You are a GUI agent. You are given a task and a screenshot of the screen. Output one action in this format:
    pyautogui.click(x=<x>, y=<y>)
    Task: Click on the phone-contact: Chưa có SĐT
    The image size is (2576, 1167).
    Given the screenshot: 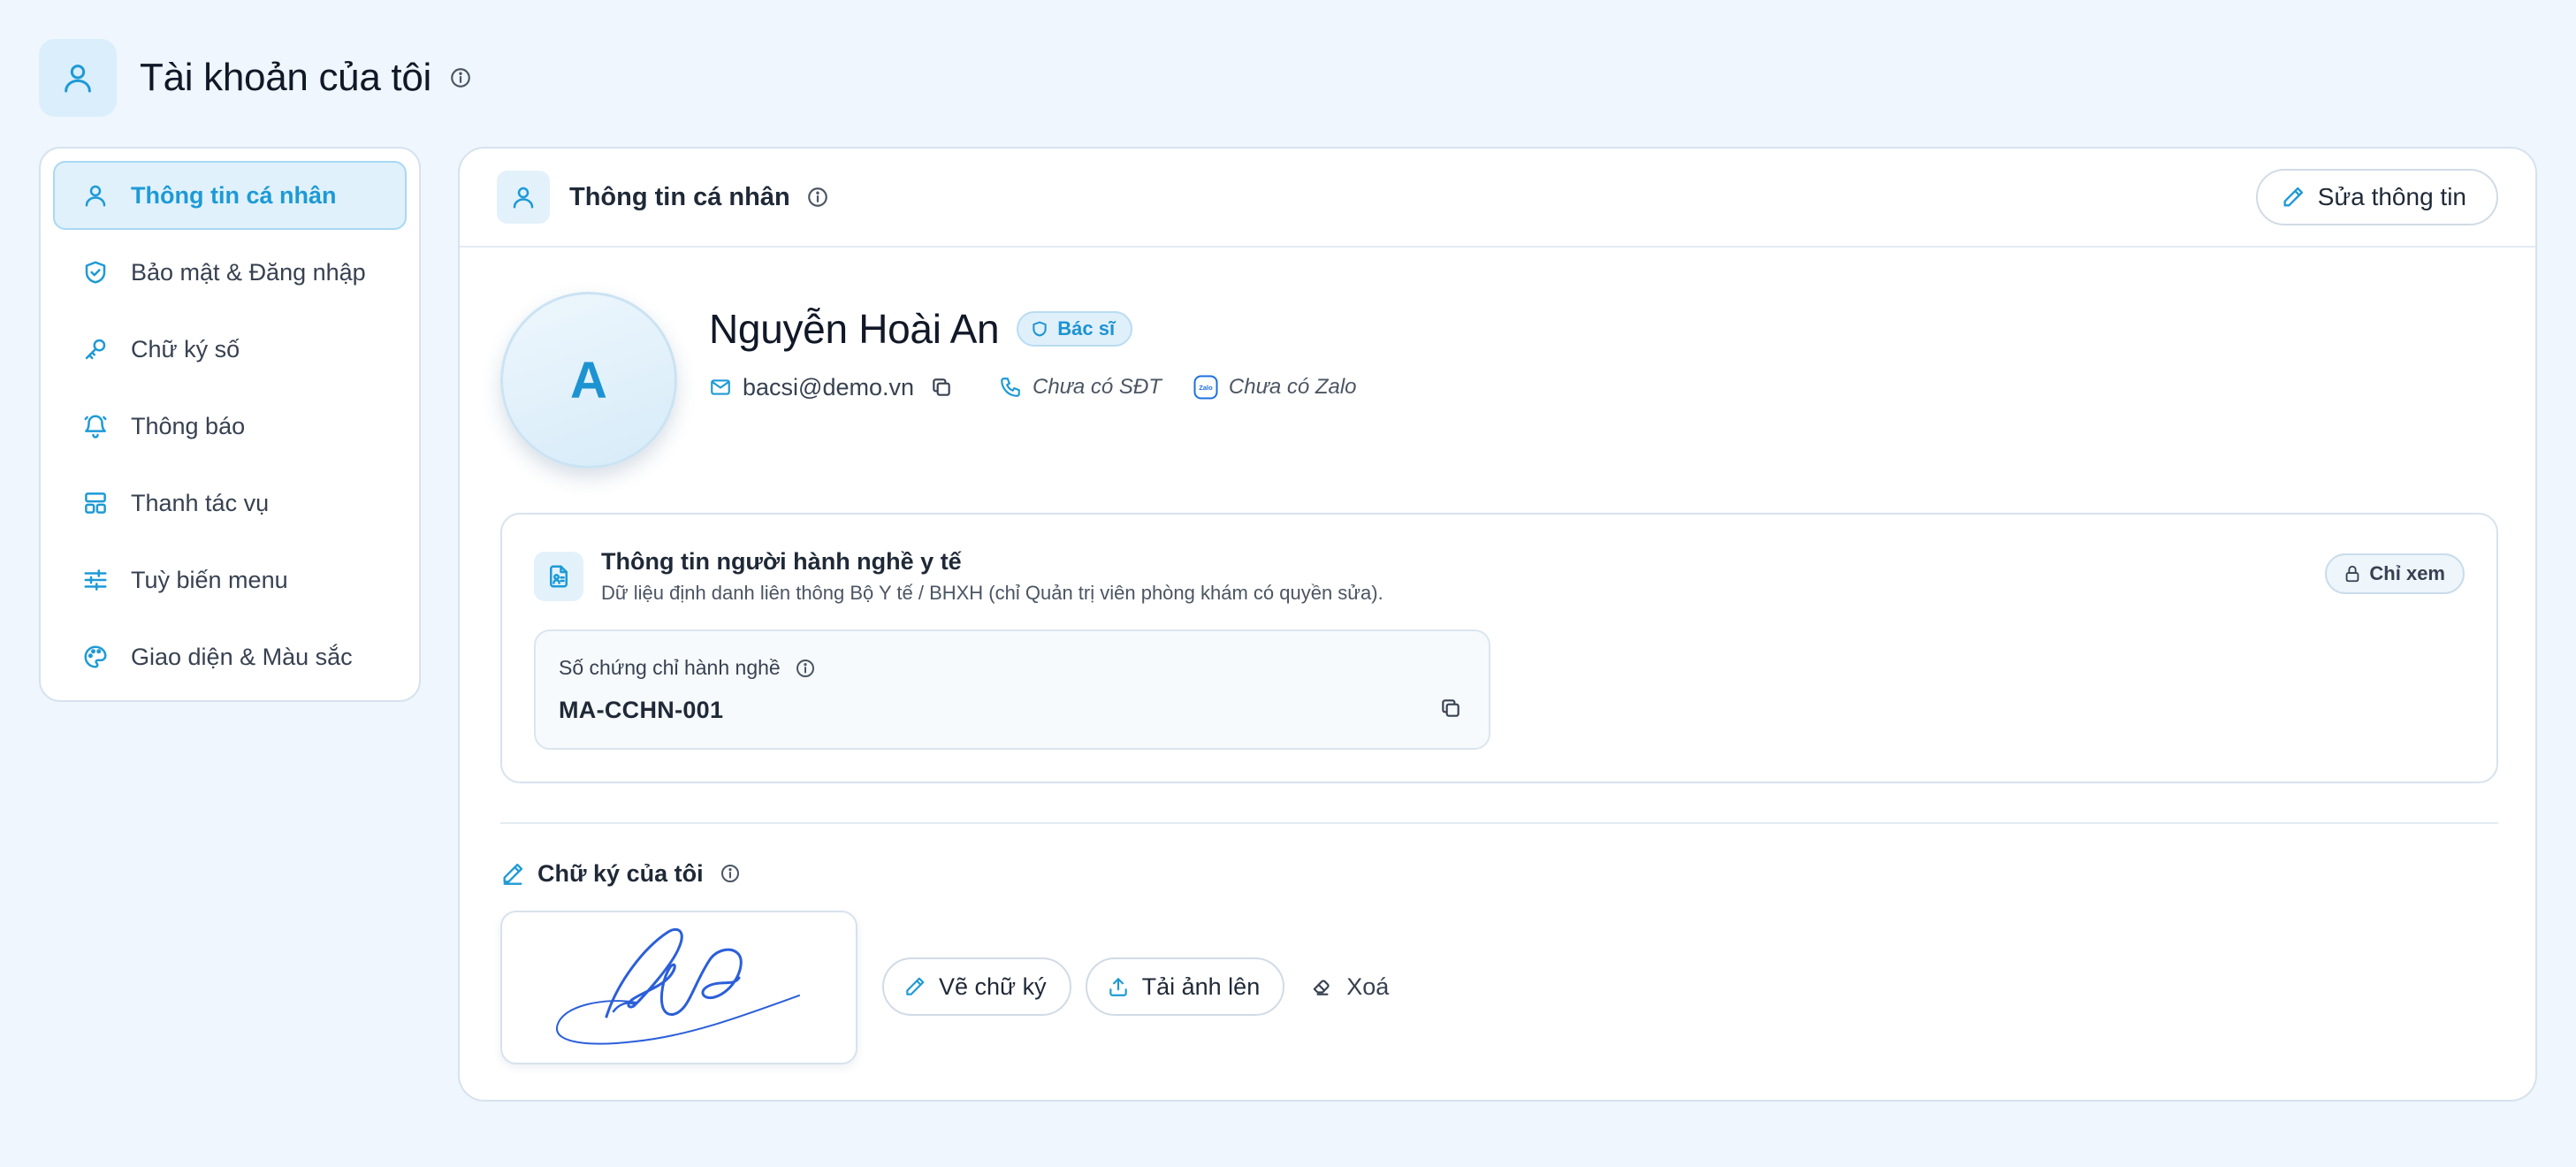 What is the action you would take?
    pyautogui.click(x=1080, y=387)
    